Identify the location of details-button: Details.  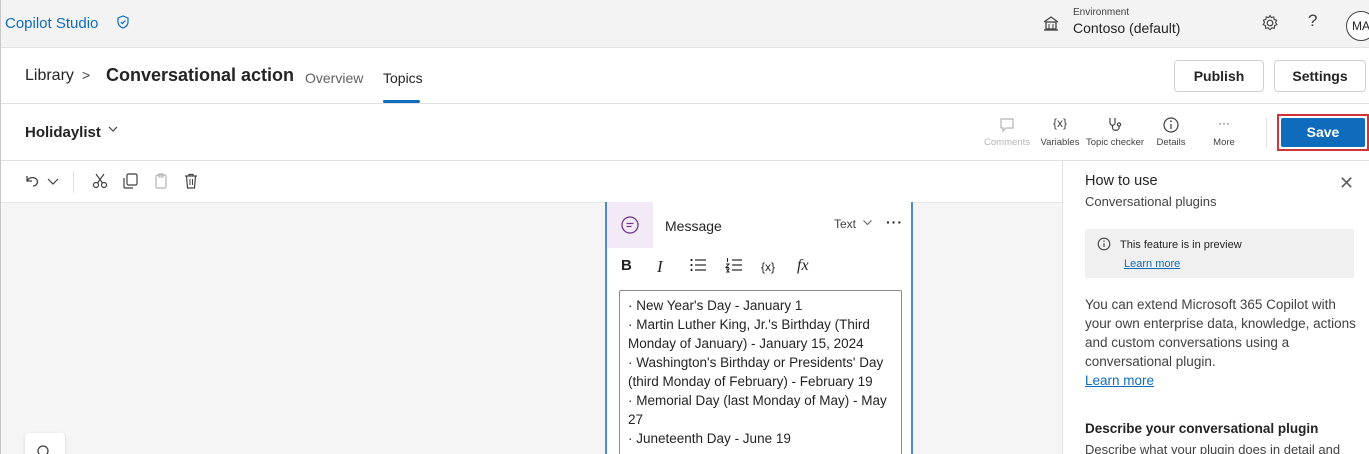
(1171, 132).